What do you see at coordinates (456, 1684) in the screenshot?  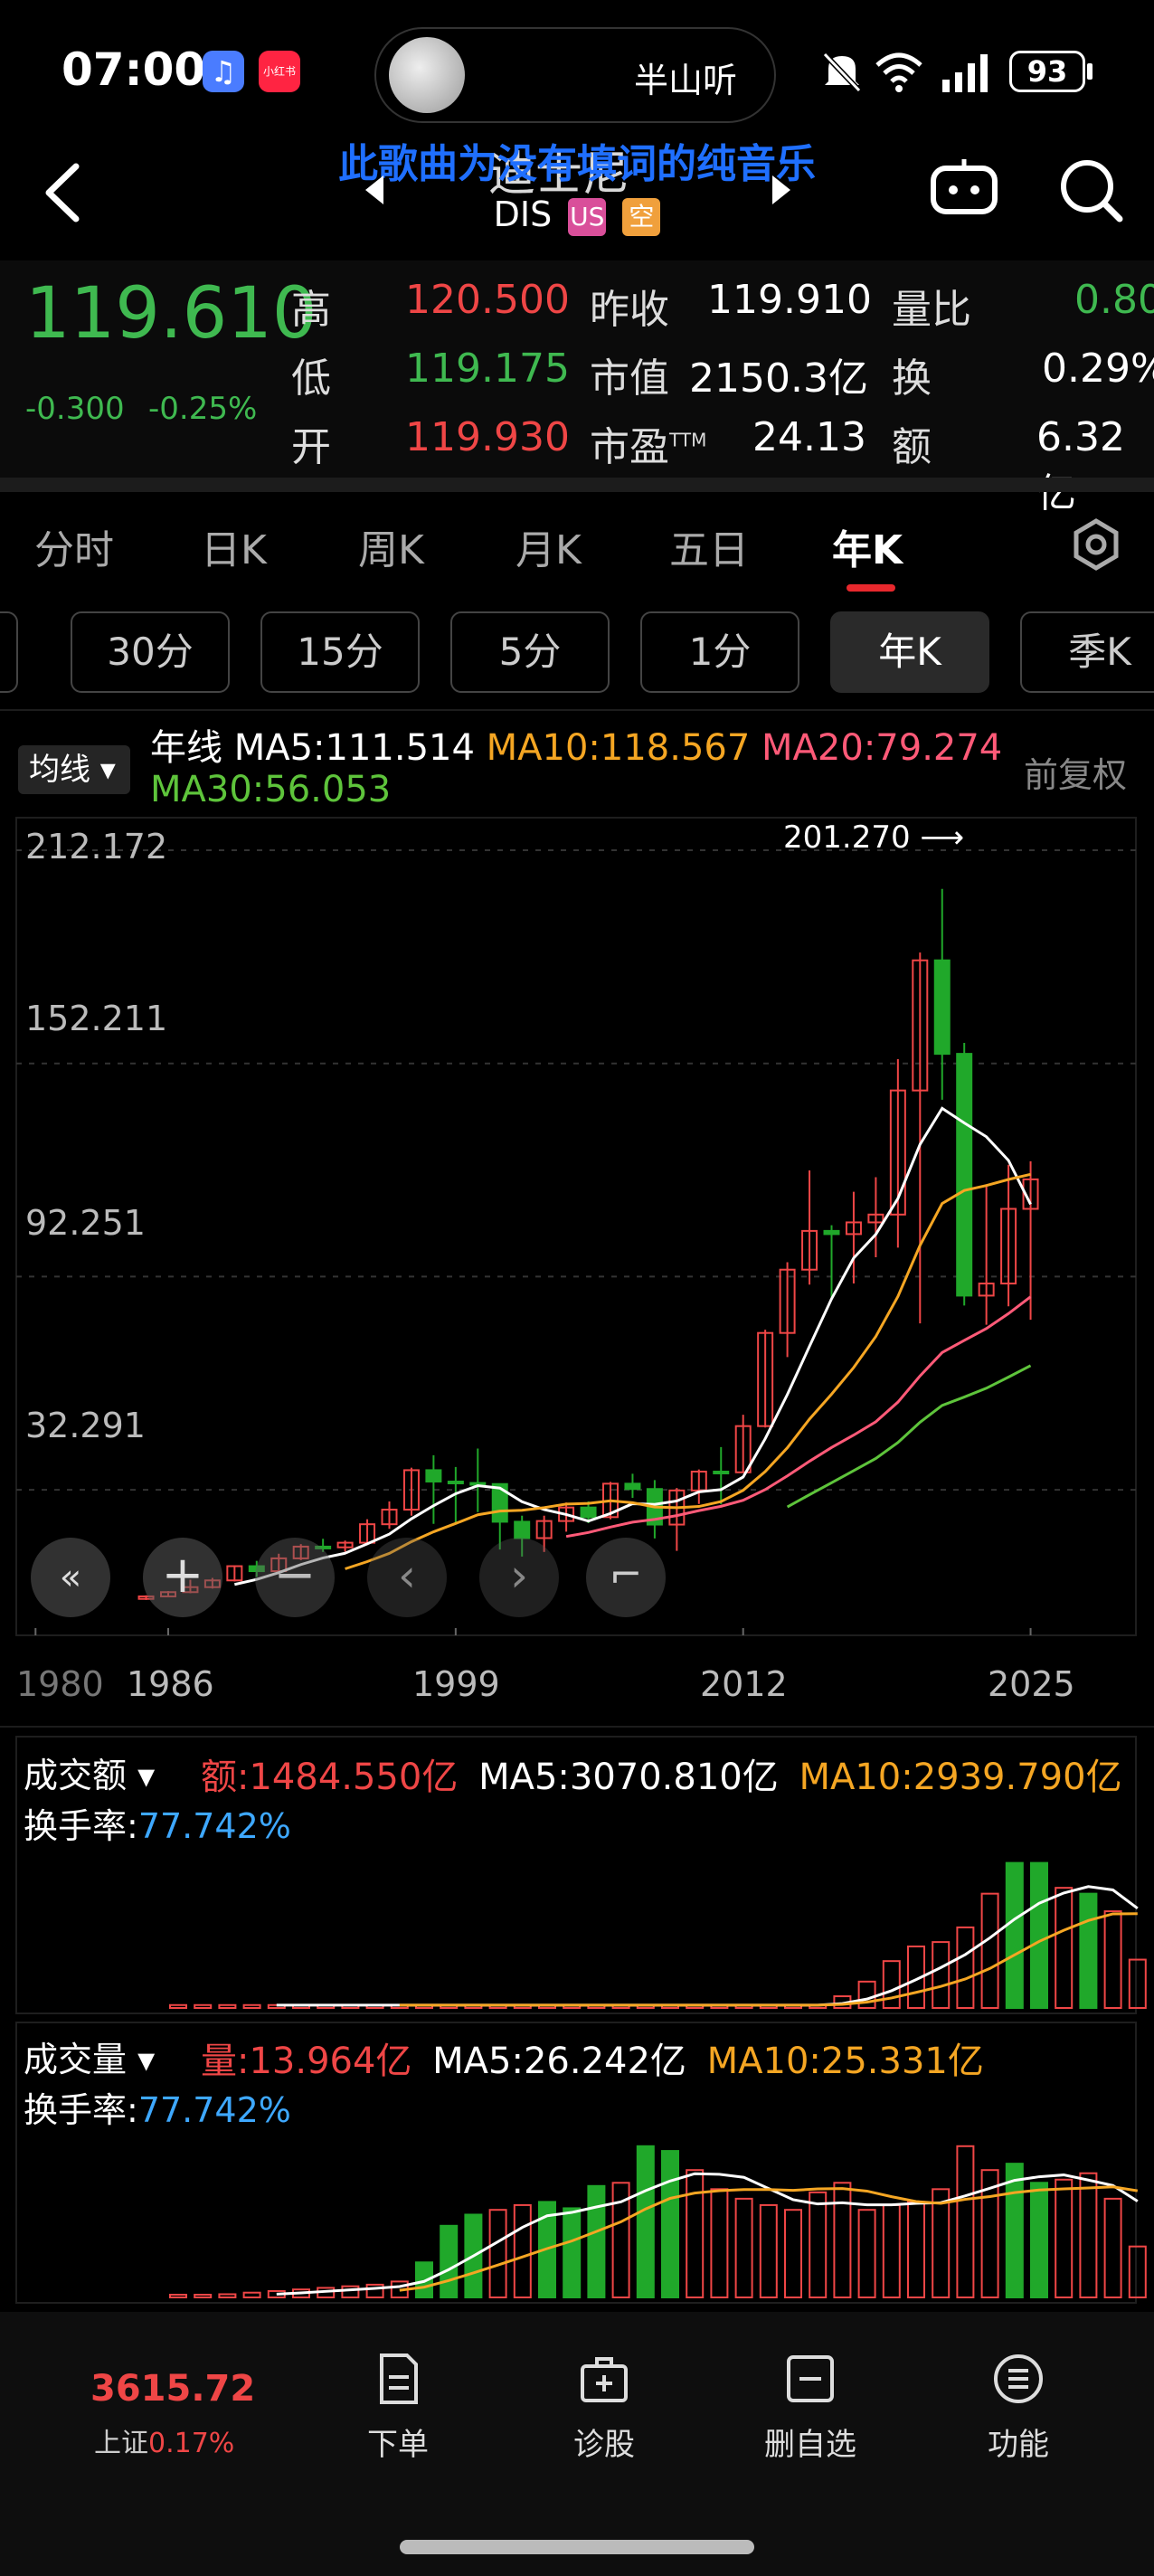 I see `x-tick-label: 1999` at bounding box center [456, 1684].